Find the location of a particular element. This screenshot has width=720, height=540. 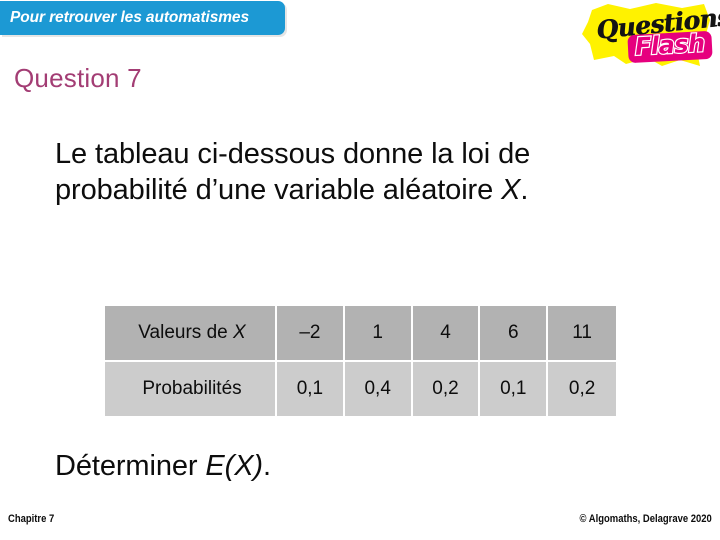

banner-label: Pour retrouver les automatismes is located at coordinates (129, 17).